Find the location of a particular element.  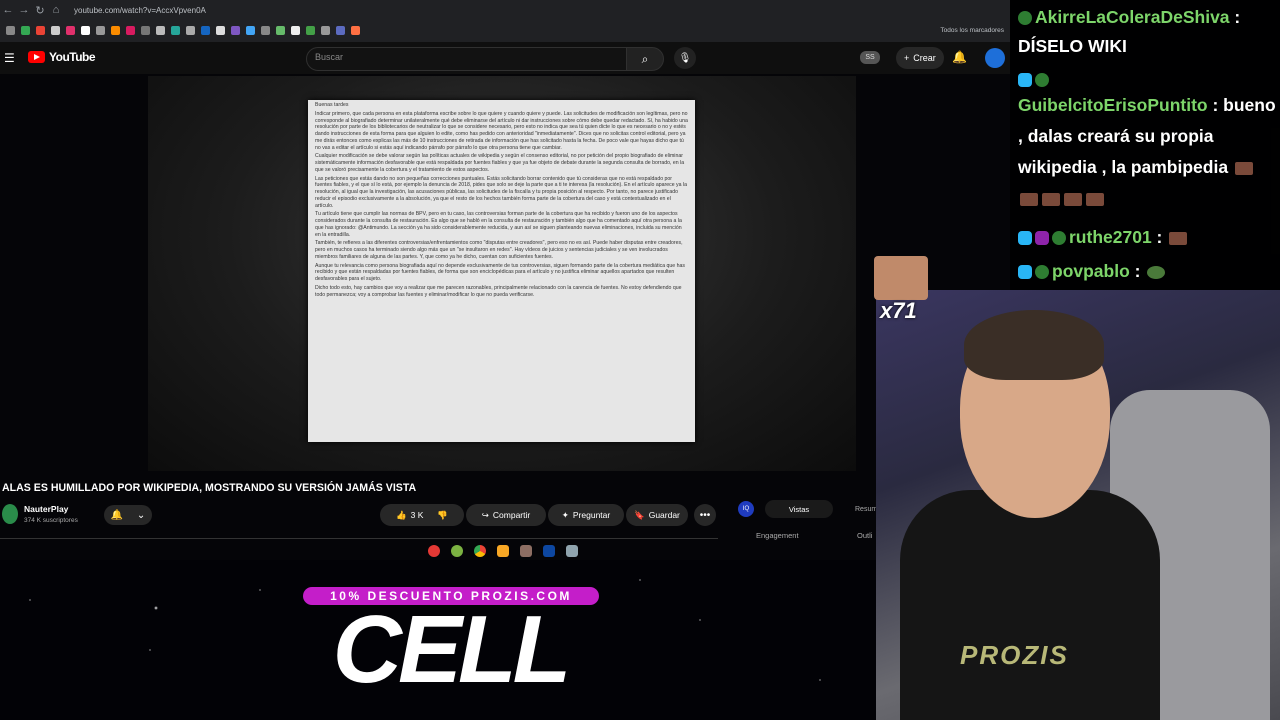

menu-icon: ☰ is located at coordinates (9, 58).